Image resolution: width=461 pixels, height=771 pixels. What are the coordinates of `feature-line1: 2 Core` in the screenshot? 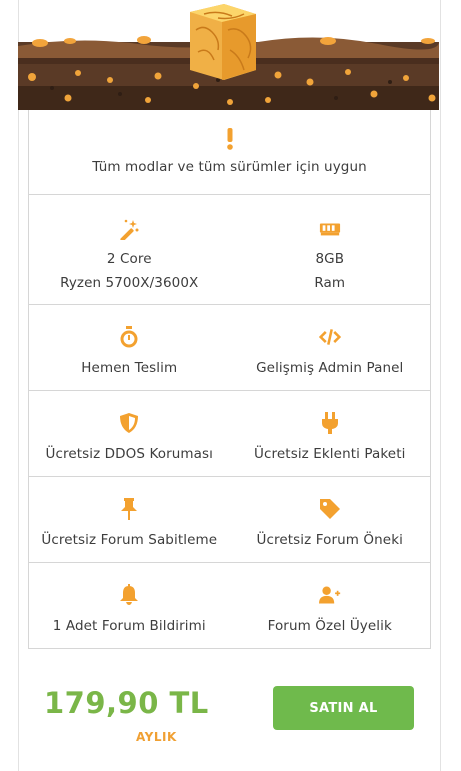 It's located at (129, 259).